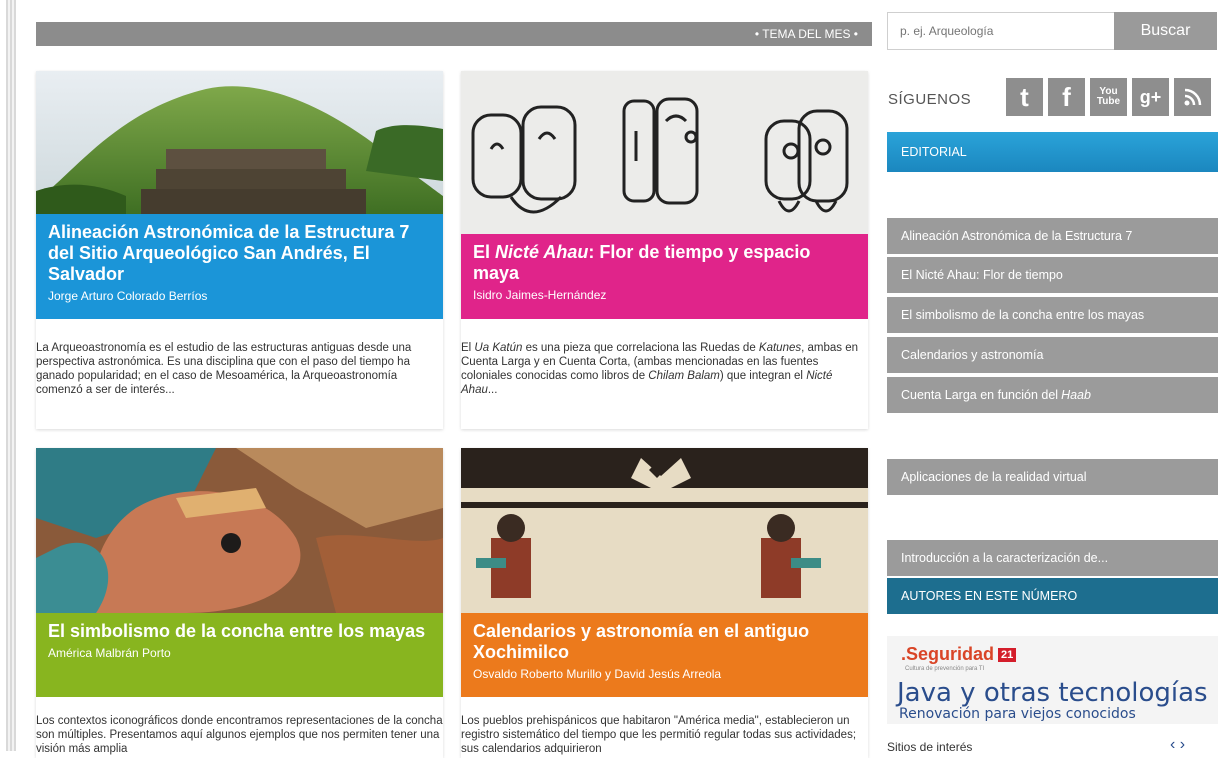  What do you see at coordinates (1165, 31) in the screenshot?
I see `search-button: Buscar` at bounding box center [1165, 31].